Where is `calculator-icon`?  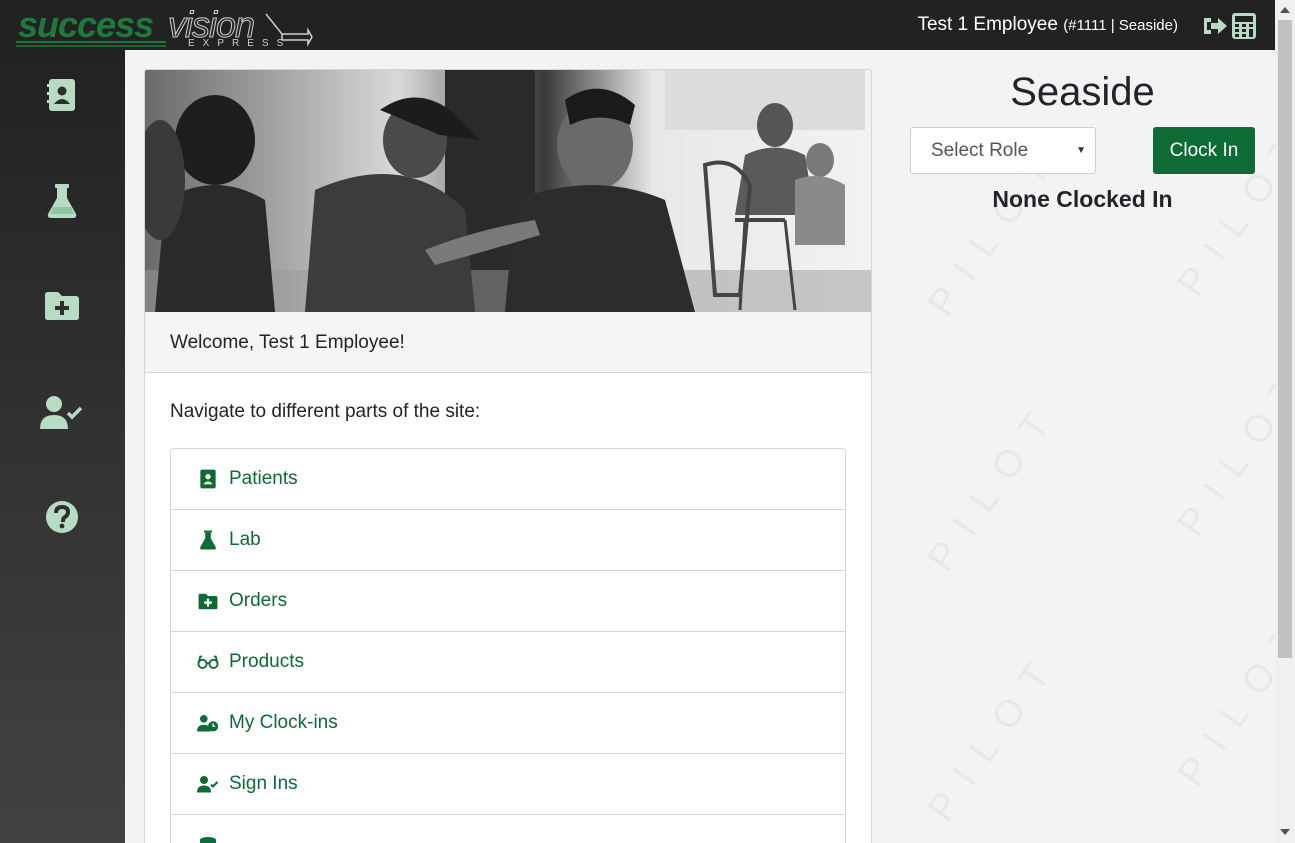
calculator-icon is located at coordinates (1244, 26).